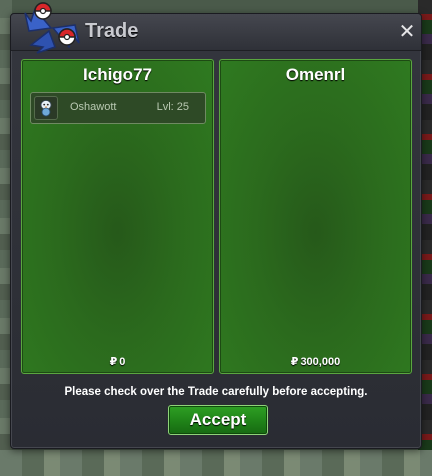 The image size is (432, 476). I want to click on trader-name-partner: Omenrl, so click(315, 74).